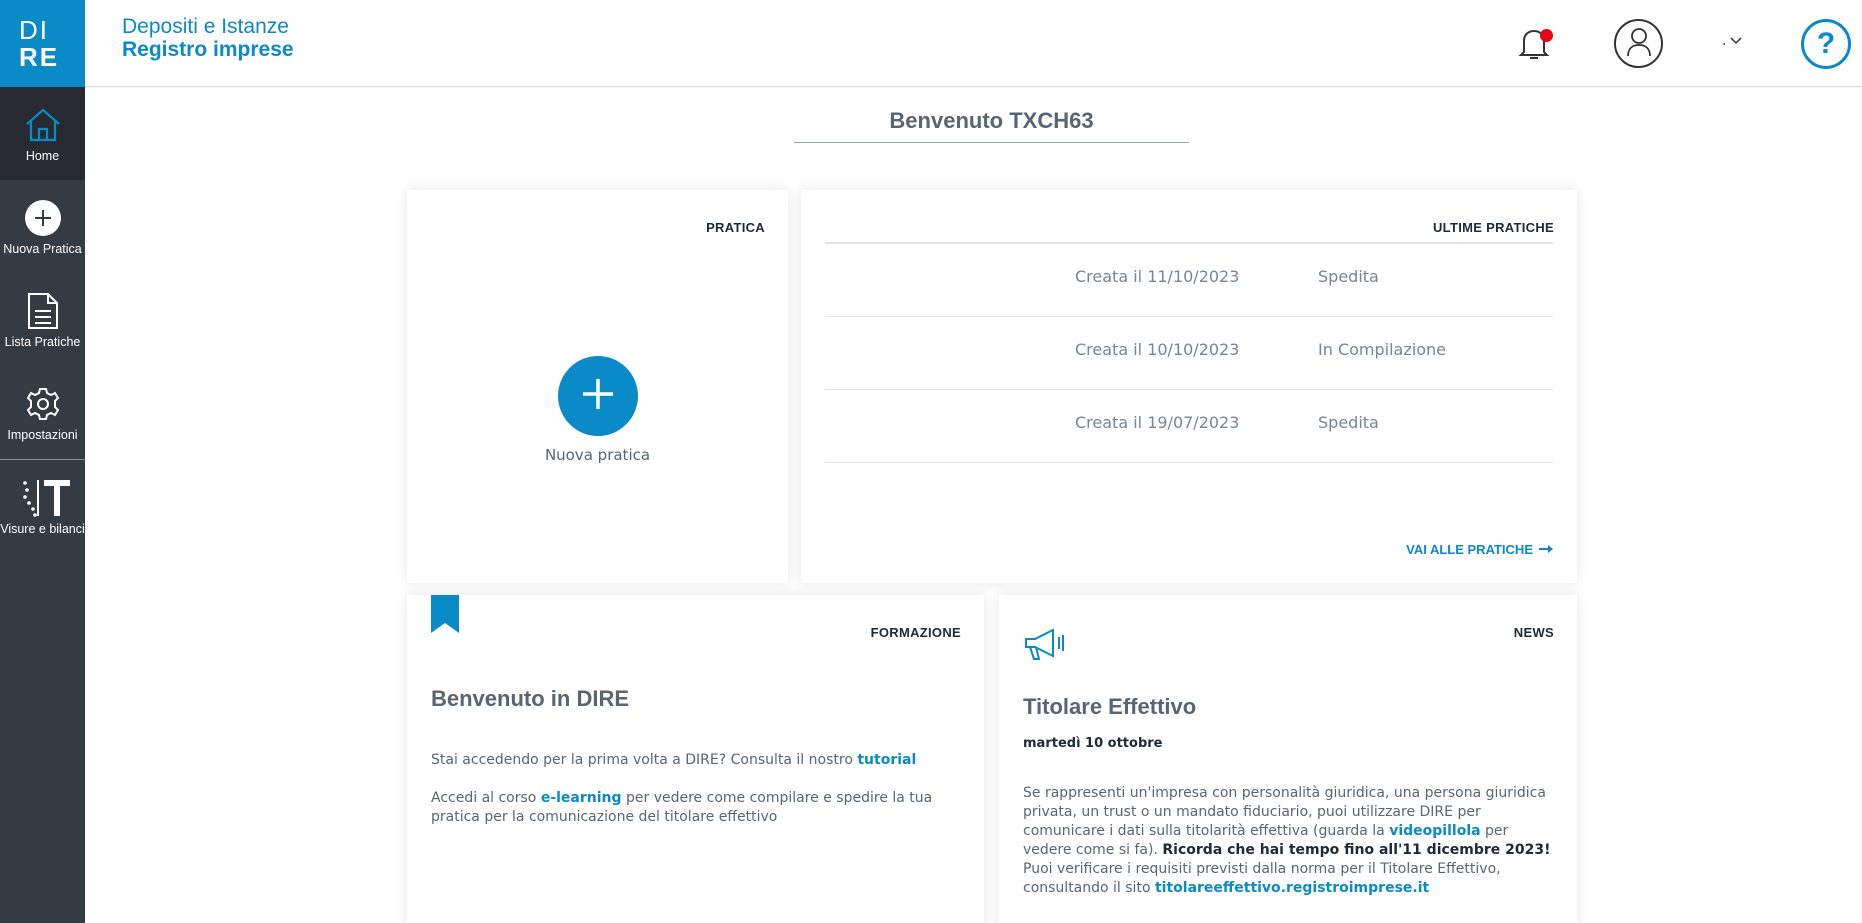  Describe the element at coordinates (445, 616) in the screenshot. I see `bookmark-icon` at that location.